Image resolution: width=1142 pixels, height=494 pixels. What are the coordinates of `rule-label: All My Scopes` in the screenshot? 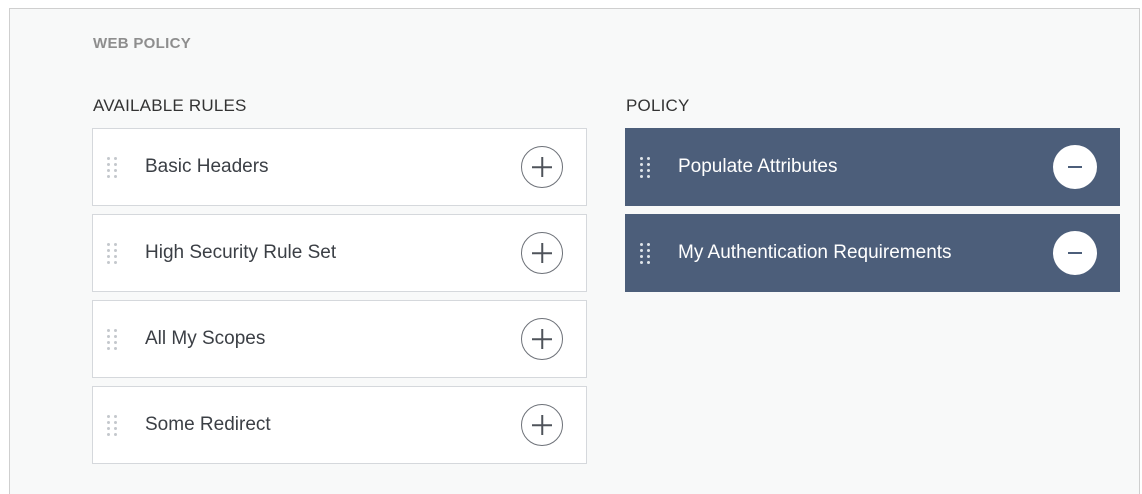 It's located at (205, 338).